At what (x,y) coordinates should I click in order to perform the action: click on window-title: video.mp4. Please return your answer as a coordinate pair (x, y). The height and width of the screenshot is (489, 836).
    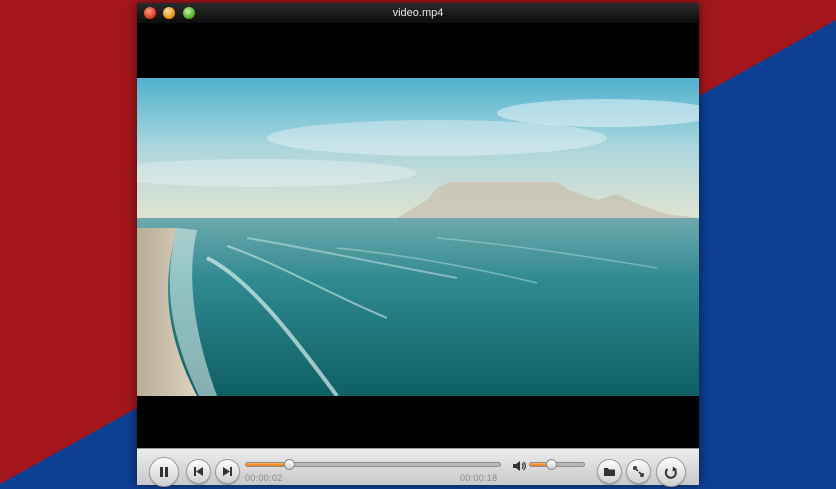
    Looking at the image, I should click on (418, 13).